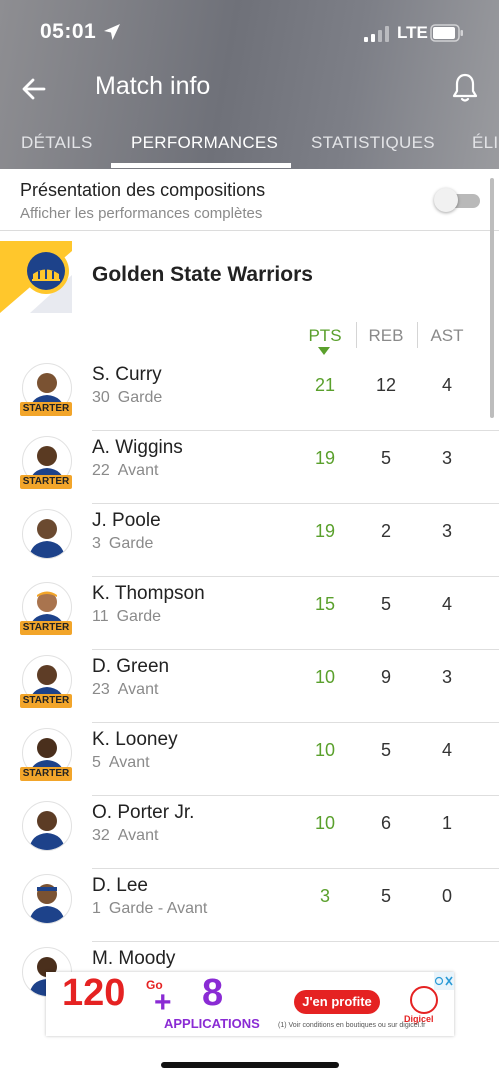 The width and height of the screenshot is (499, 1080). What do you see at coordinates (249, 31) in the screenshot?
I see `status-bar: 05:01 LTE` at bounding box center [249, 31].